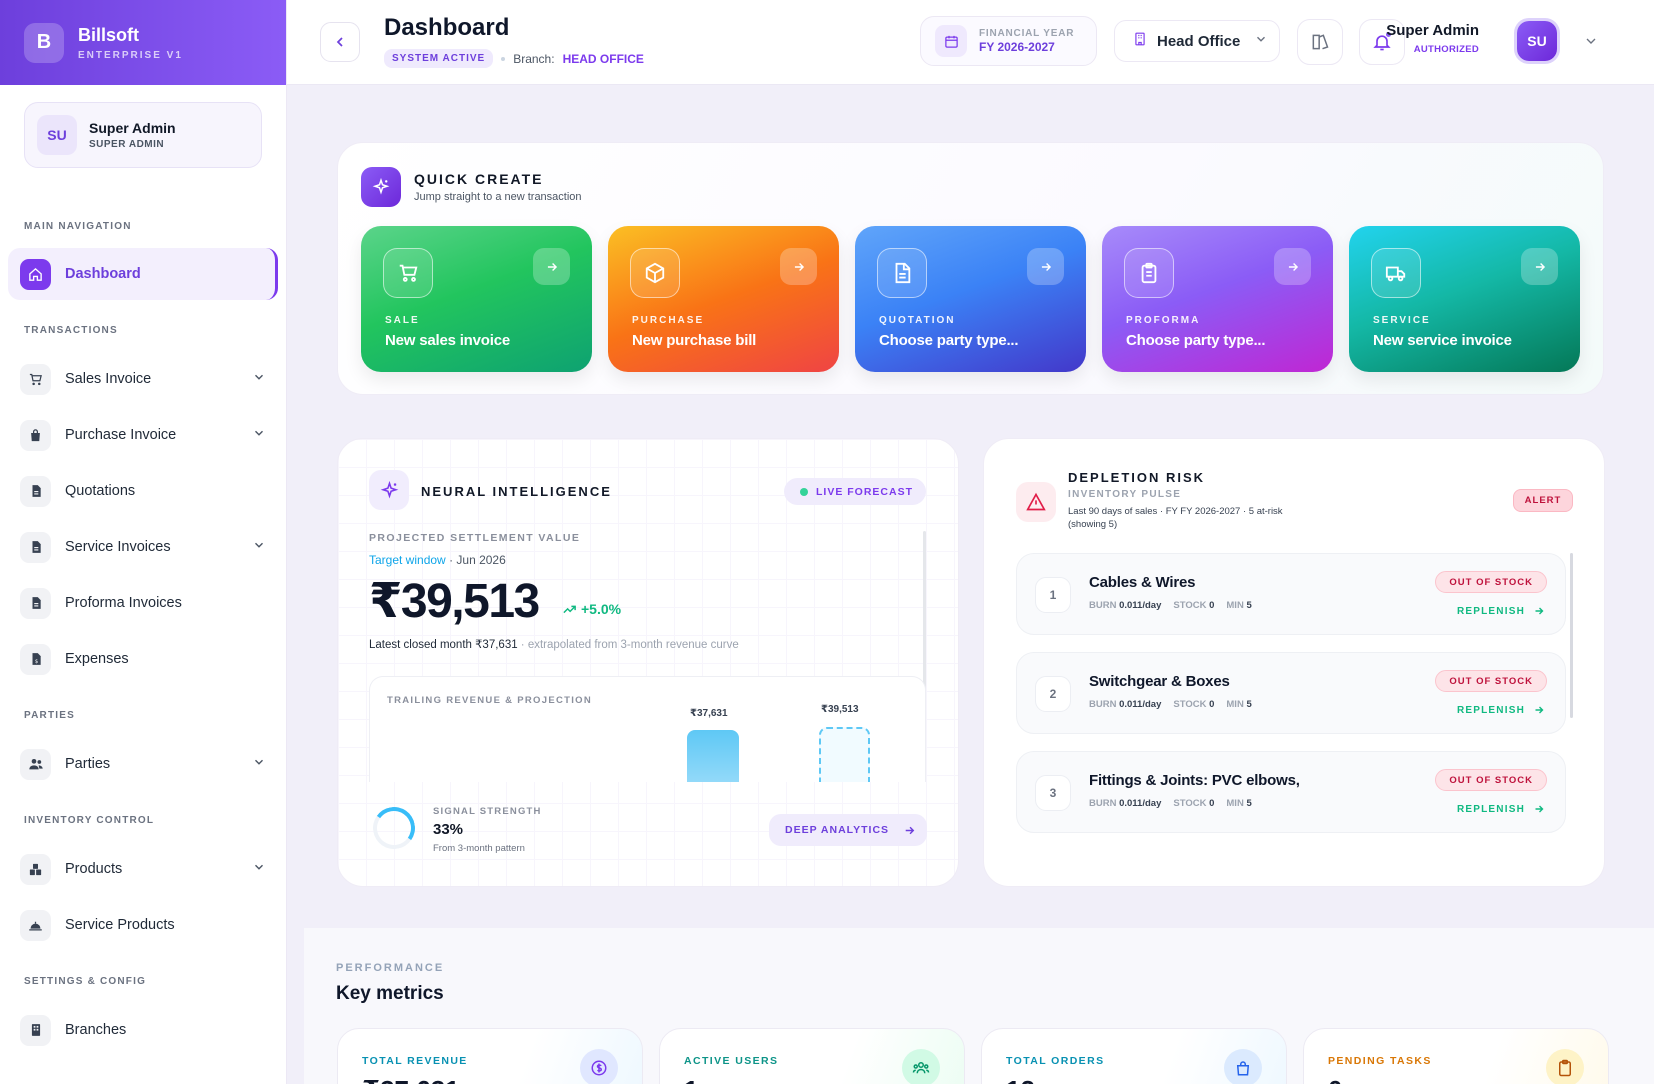  What do you see at coordinates (1432, 30) in the screenshot?
I see `topbar-user-name: Super Admin` at bounding box center [1432, 30].